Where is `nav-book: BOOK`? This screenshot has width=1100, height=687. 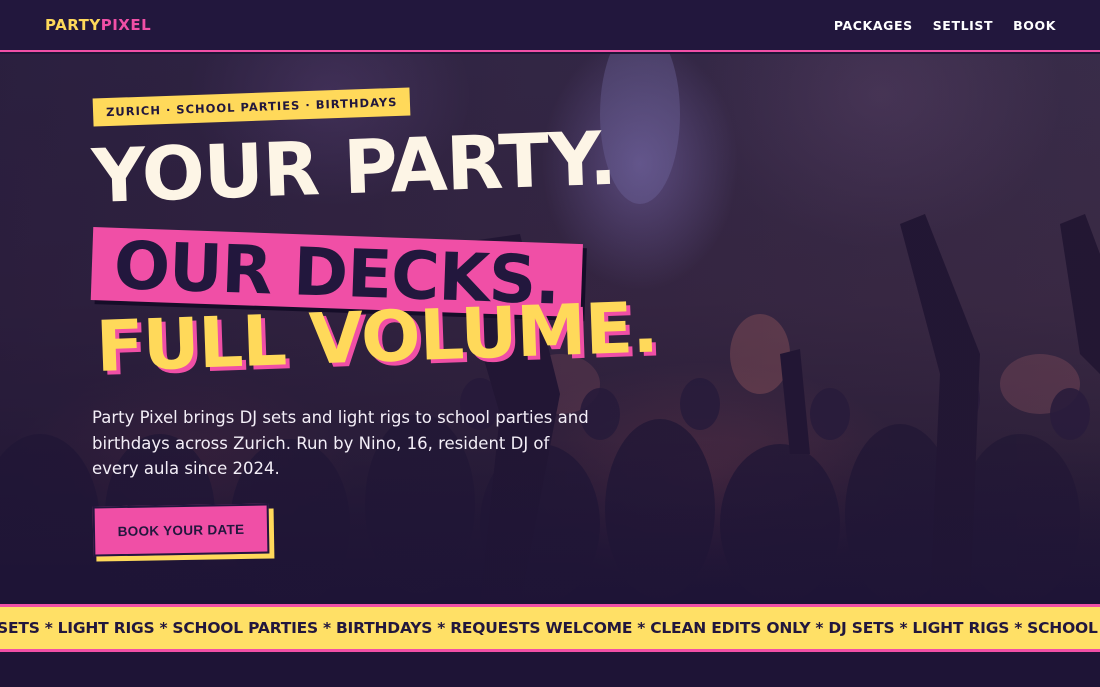
nav-book: BOOK is located at coordinates (1034, 25).